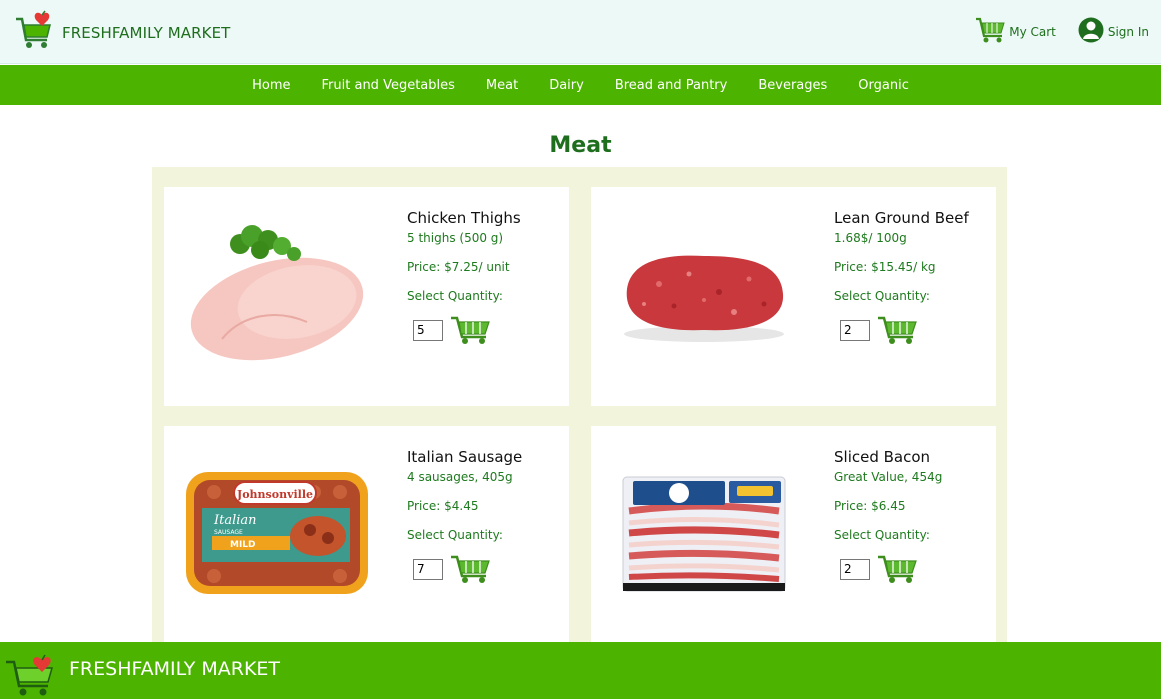  I want to click on product-name: Italian Sausage, so click(465, 457).